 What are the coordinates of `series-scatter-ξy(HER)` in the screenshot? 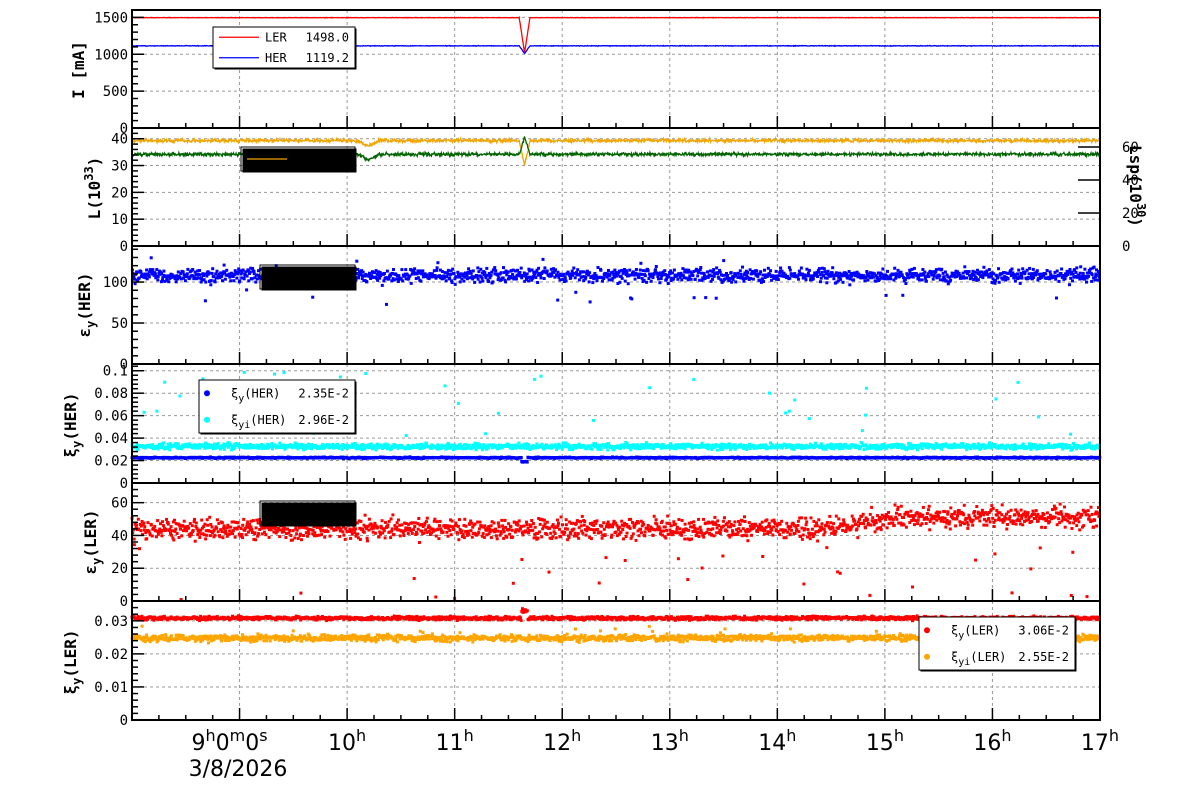 It's located at (616, 459).